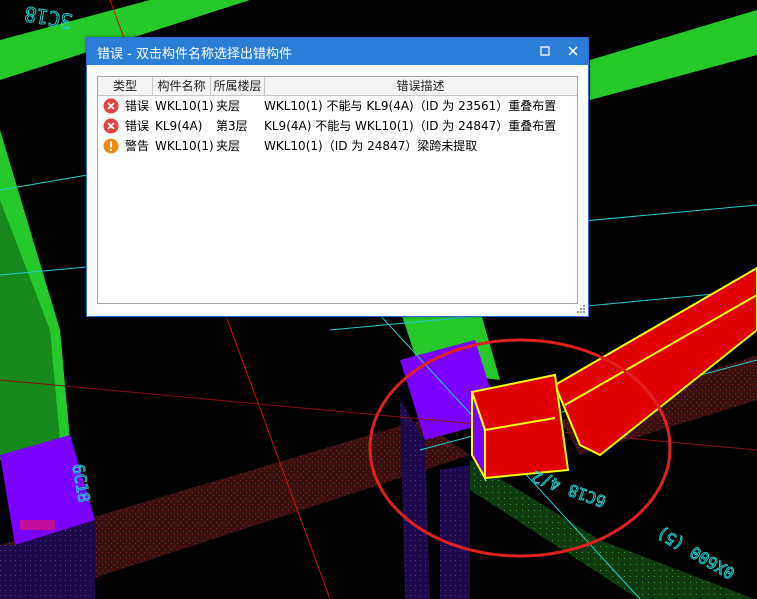  I want to click on cell-name: KL9(4A), so click(178, 126).